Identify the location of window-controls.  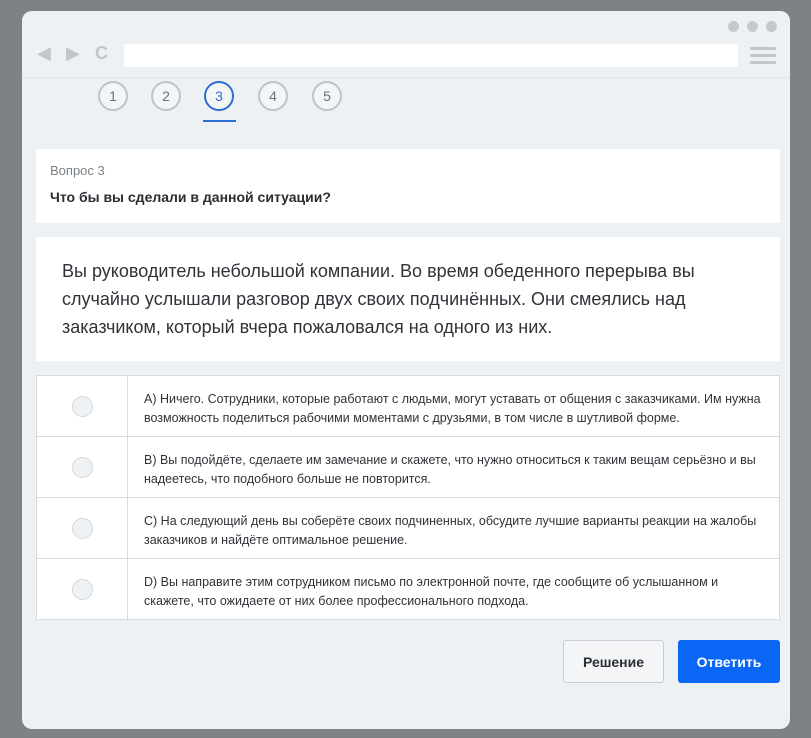
(752, 26).